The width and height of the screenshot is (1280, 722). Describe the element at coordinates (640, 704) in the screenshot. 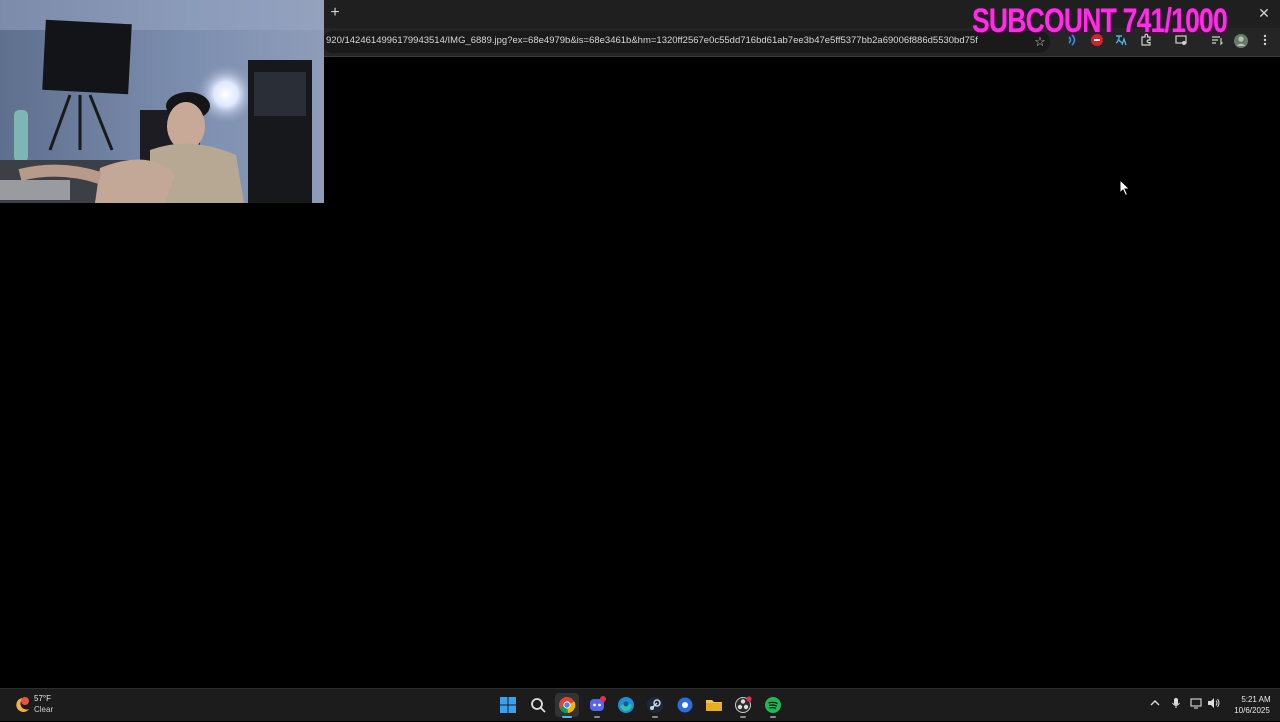

I see `taskbar: 57°F Clear 5:21 AM 10/6/2025` at that location.